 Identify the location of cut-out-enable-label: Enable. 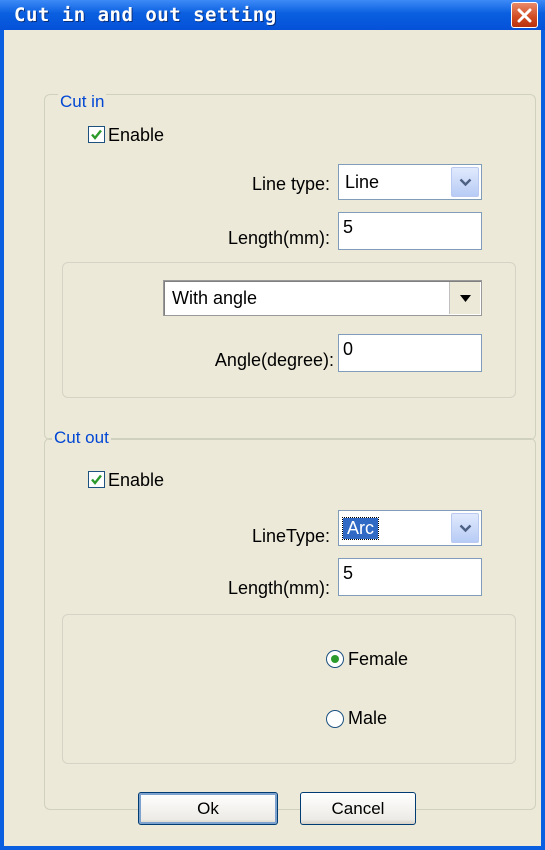
(136, 480).